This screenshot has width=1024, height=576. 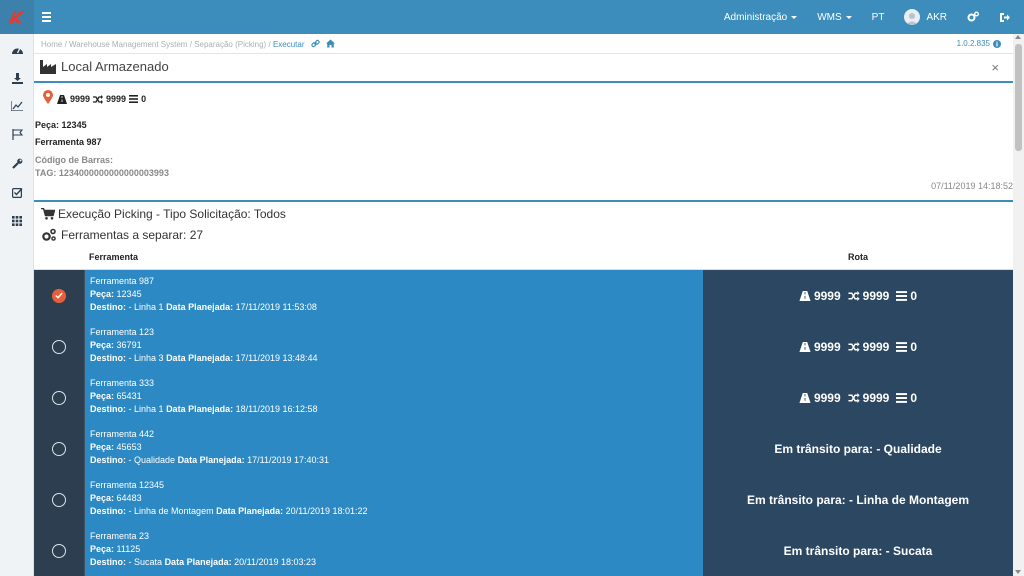 What do you see at coordinates (275, 562) in the screenshot?
I see `data-planejada-value: 20/11/2019 18:03:23` at bounding box center [275, 562].